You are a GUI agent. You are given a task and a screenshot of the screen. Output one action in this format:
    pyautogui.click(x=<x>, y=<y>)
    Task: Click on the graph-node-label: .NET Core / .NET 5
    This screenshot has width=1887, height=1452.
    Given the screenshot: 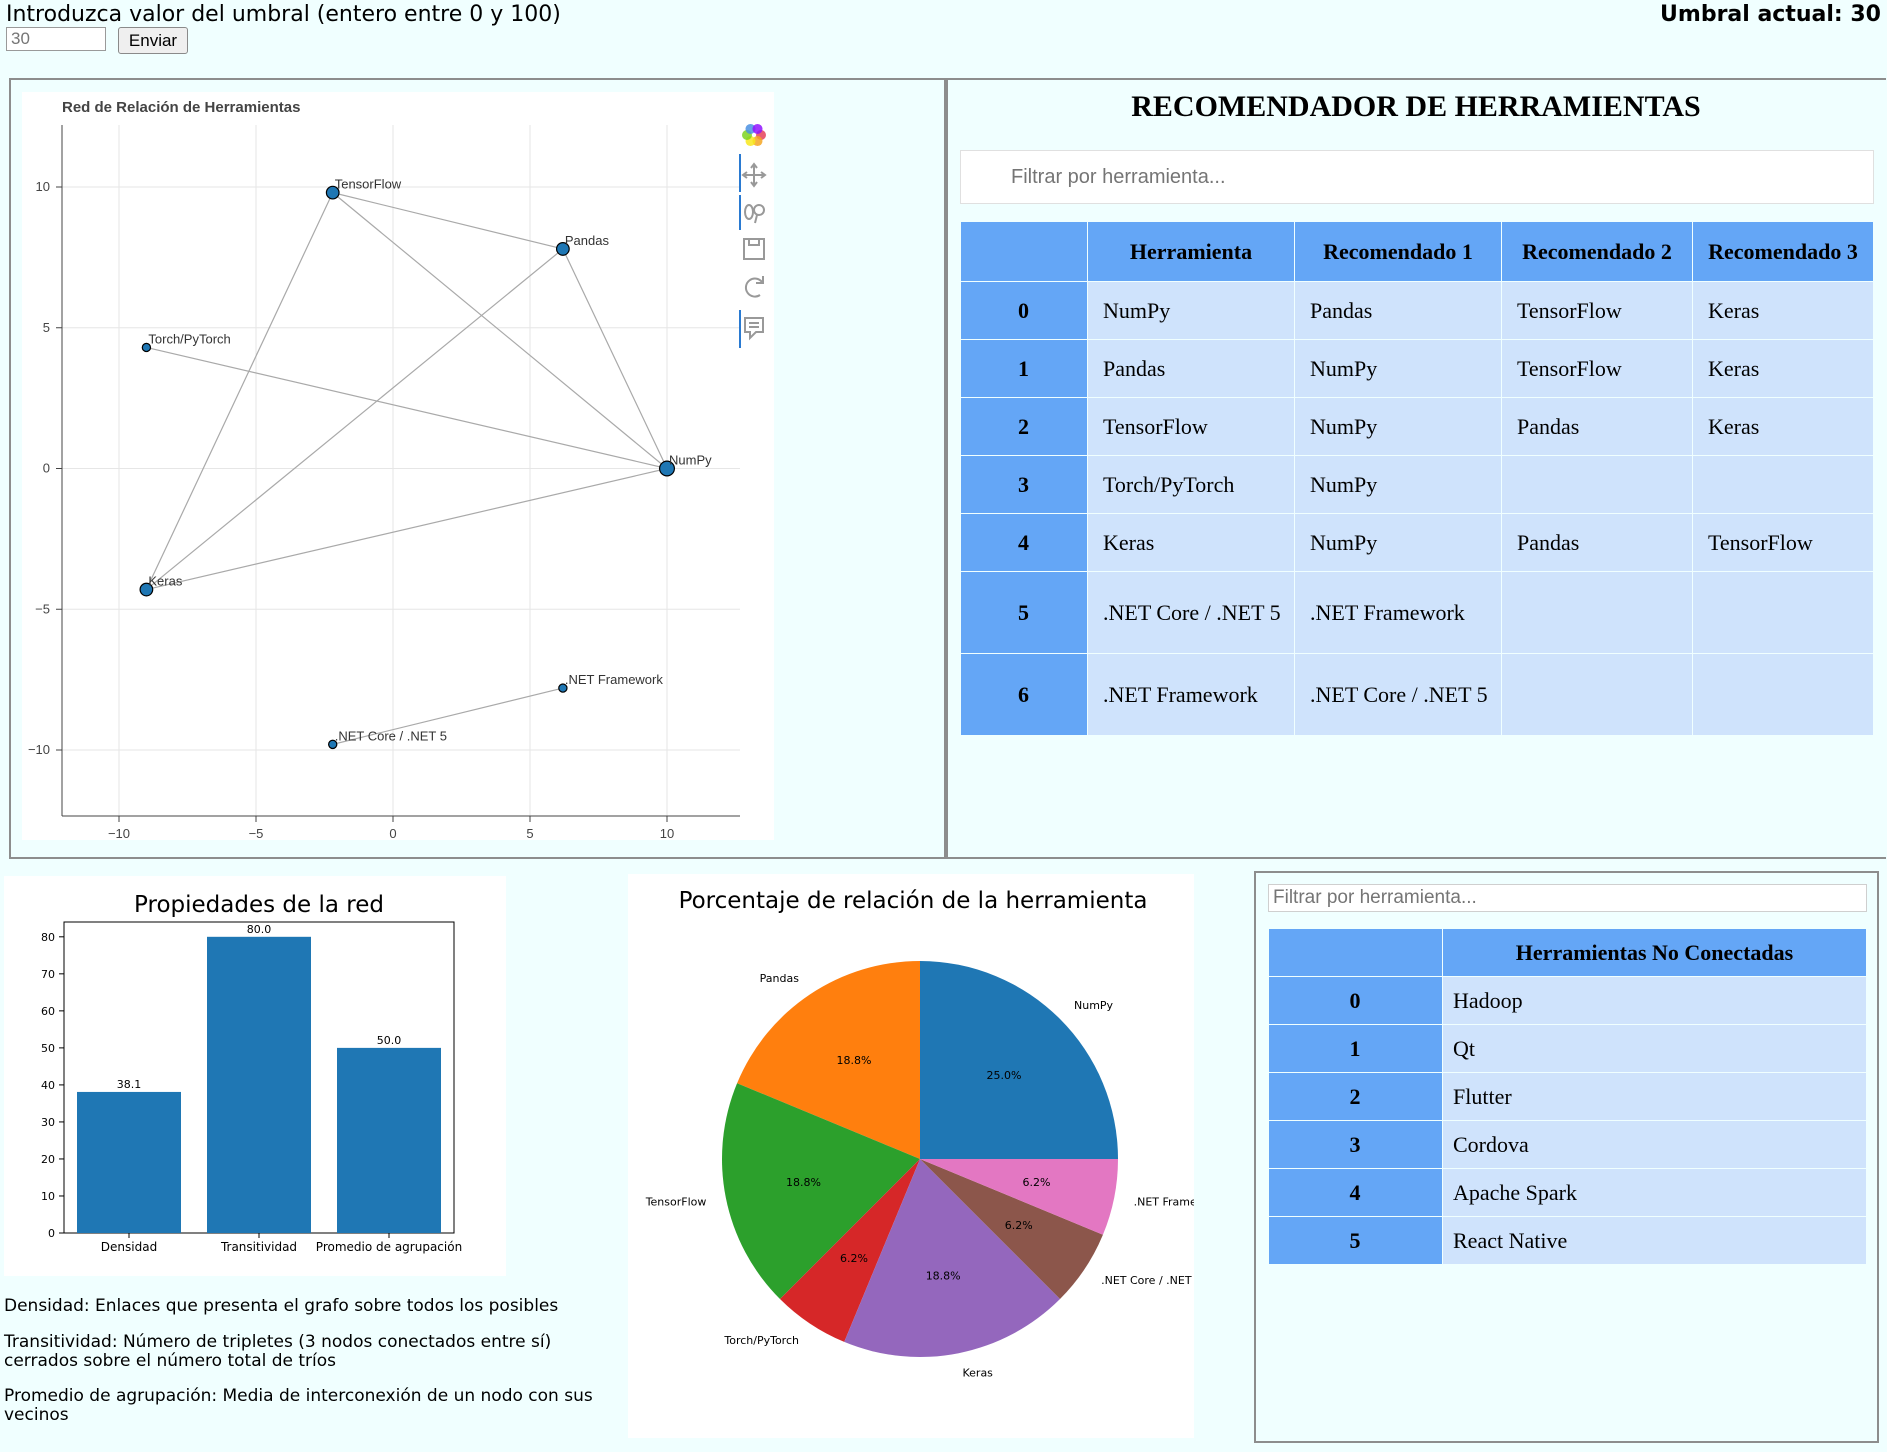 What is the action you would take?
    pyautogui.click(x=391, y=735)
    